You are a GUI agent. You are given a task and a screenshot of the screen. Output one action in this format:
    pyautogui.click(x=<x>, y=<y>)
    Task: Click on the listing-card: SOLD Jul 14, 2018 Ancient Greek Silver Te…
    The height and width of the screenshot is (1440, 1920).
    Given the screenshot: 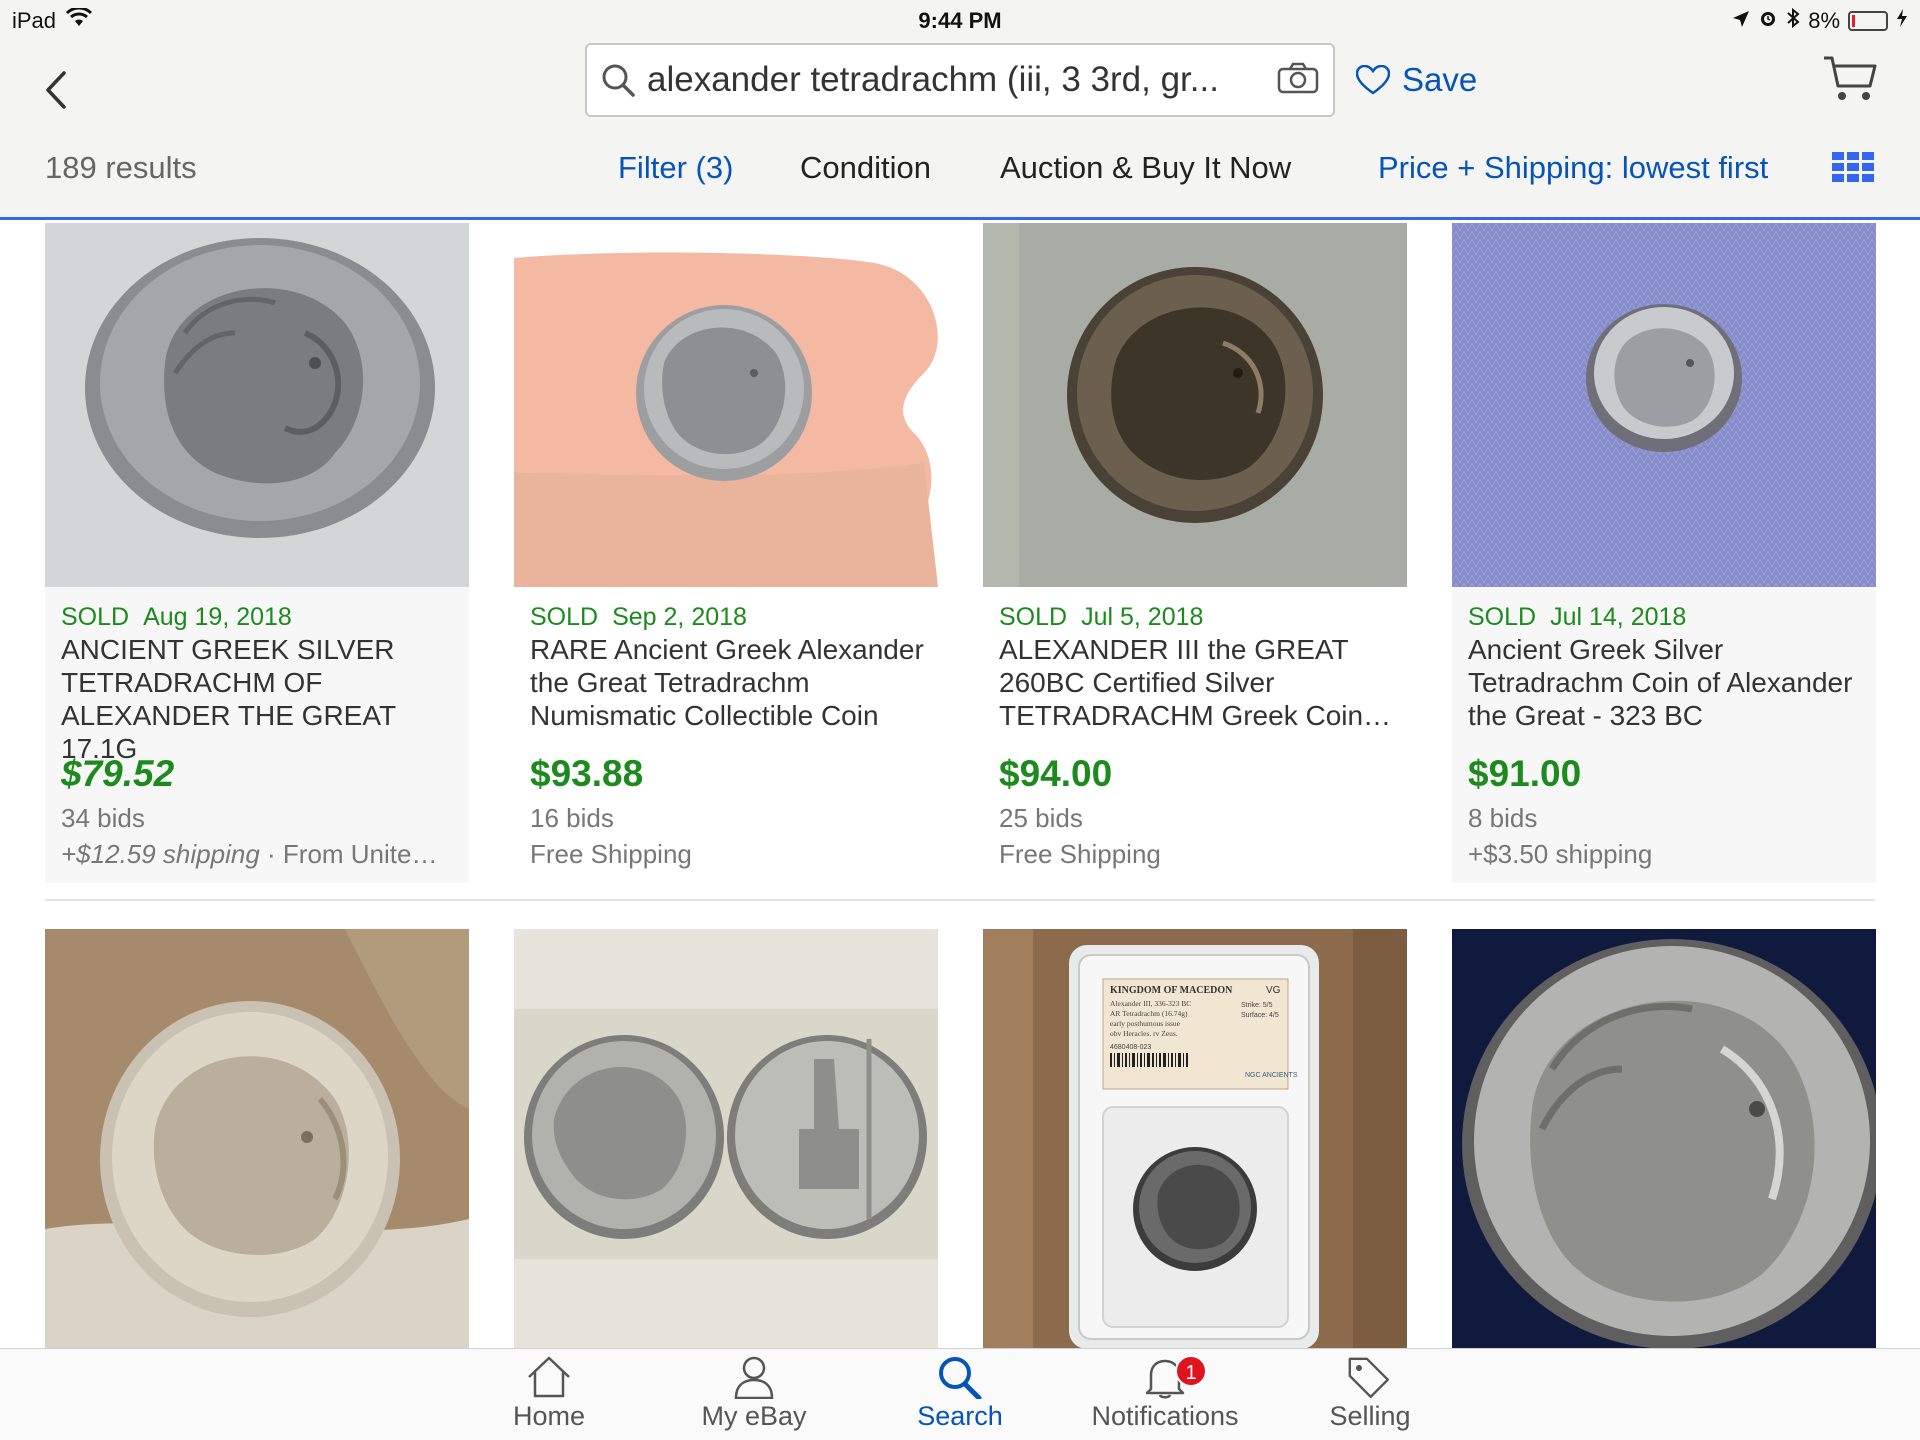 What is the action you would take?
    pyautogui.click(x=1664, y=553)
    